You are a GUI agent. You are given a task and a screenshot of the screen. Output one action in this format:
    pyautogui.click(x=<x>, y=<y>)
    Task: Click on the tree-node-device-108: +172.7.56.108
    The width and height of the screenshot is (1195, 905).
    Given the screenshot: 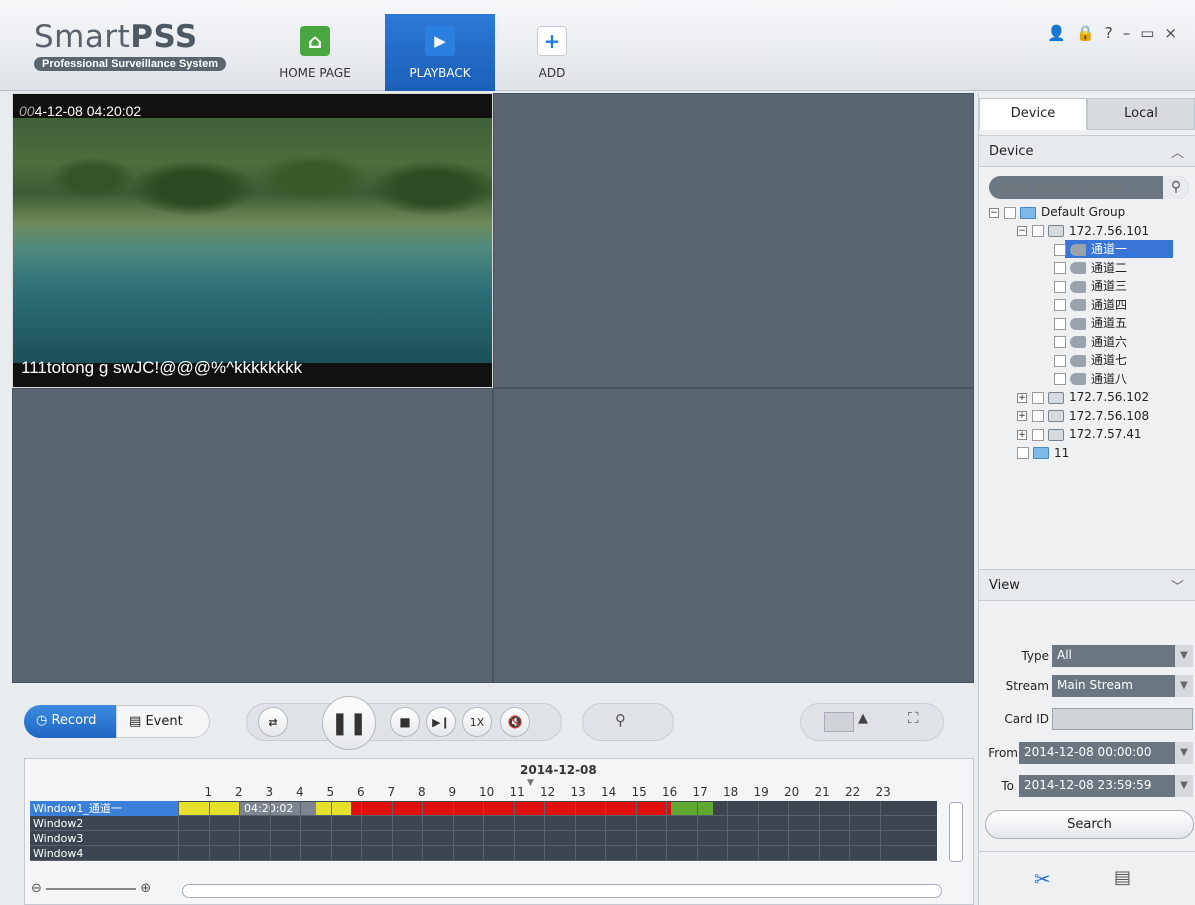 What is the action you would take?
    pyautogui.click(x=1089, y=416)
    